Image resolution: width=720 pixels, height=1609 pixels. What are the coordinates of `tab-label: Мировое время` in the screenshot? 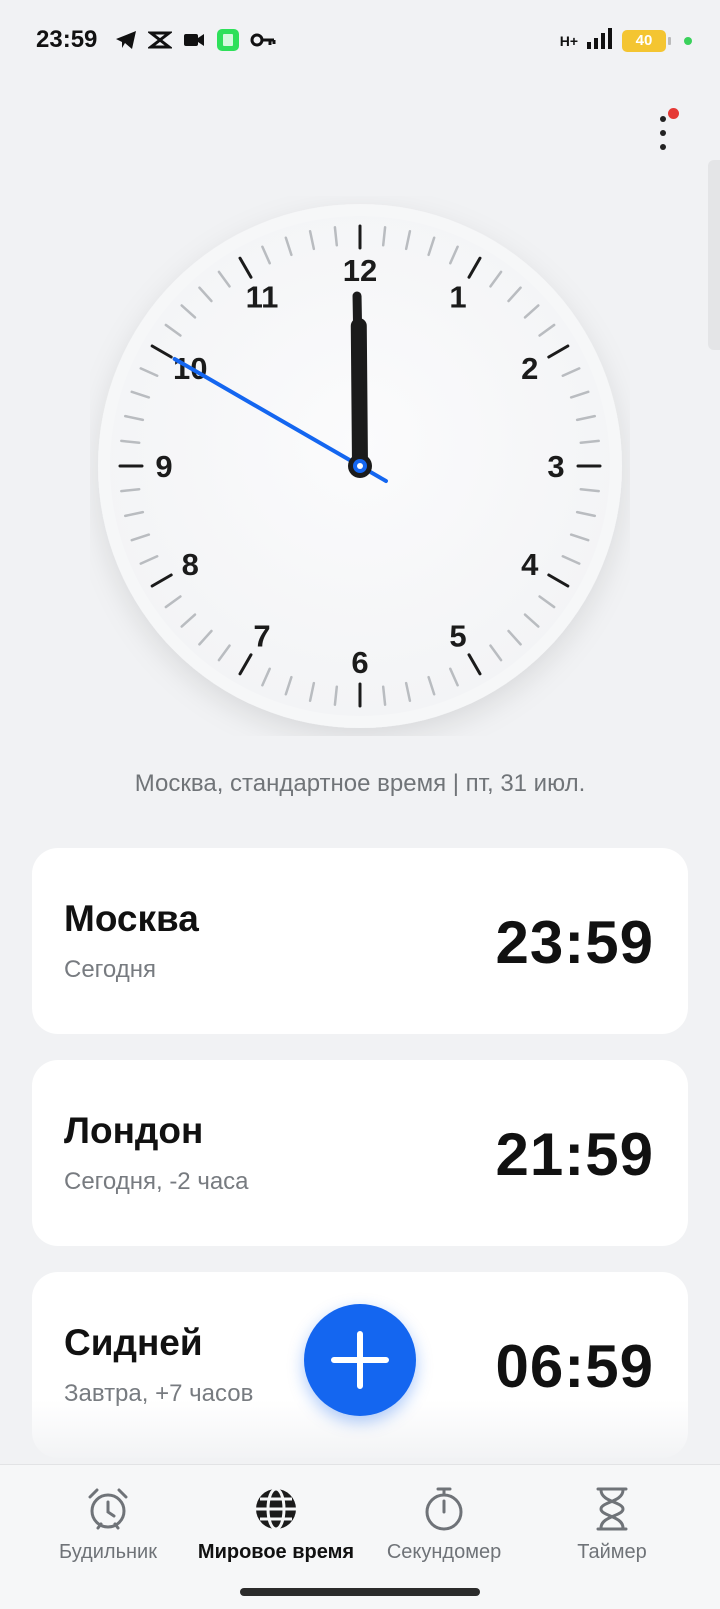 It's located at (276, 1552).